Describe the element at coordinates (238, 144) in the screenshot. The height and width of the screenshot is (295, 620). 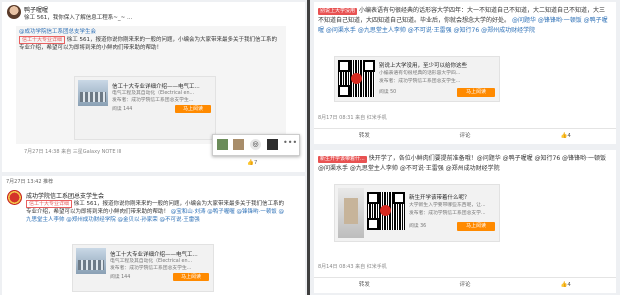
I see `avatar-b-icon` at that location.